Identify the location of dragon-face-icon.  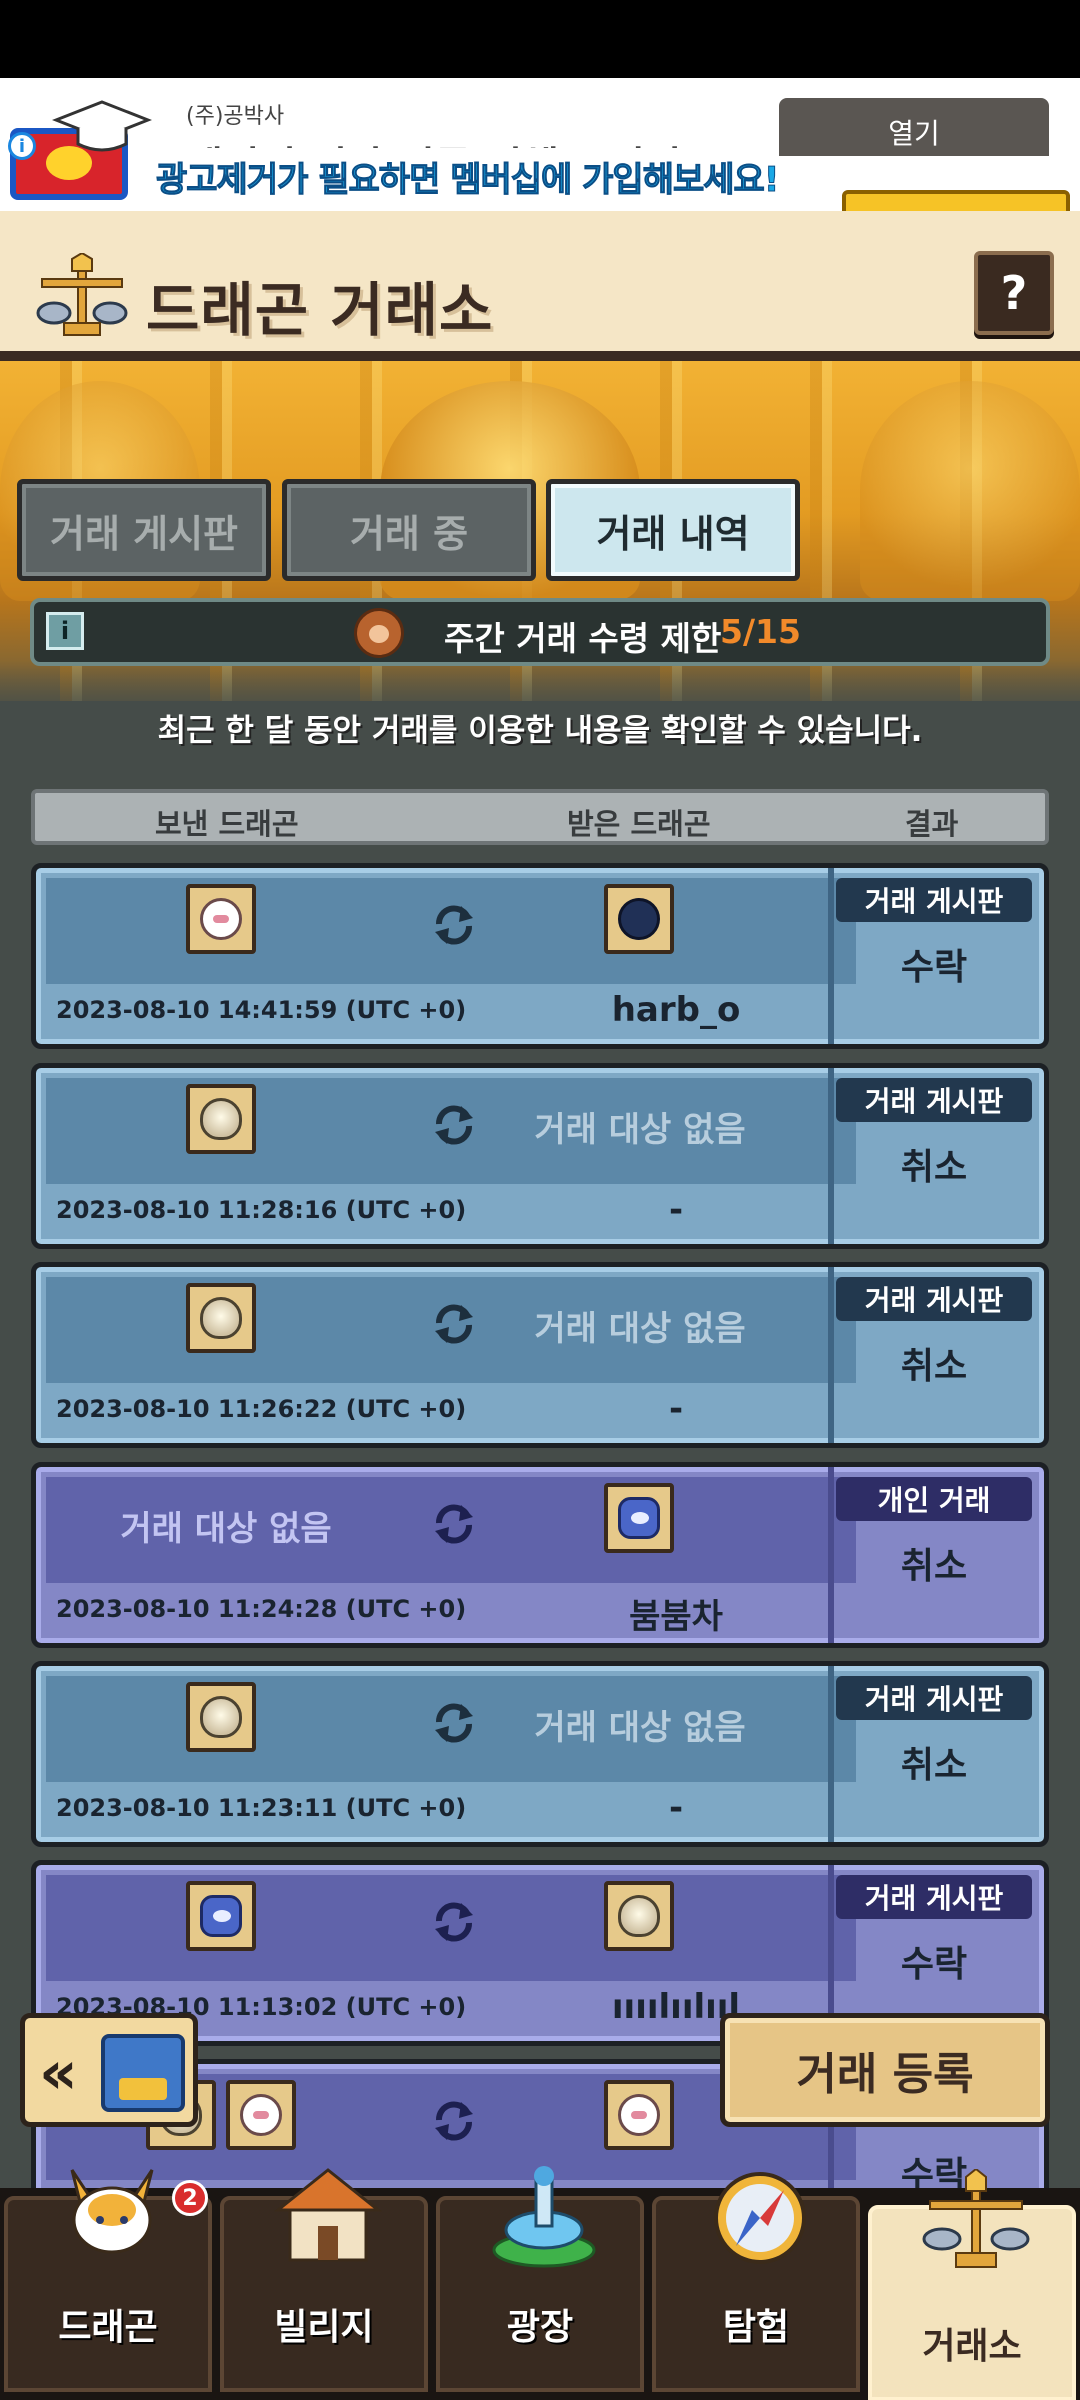
(379, 633).